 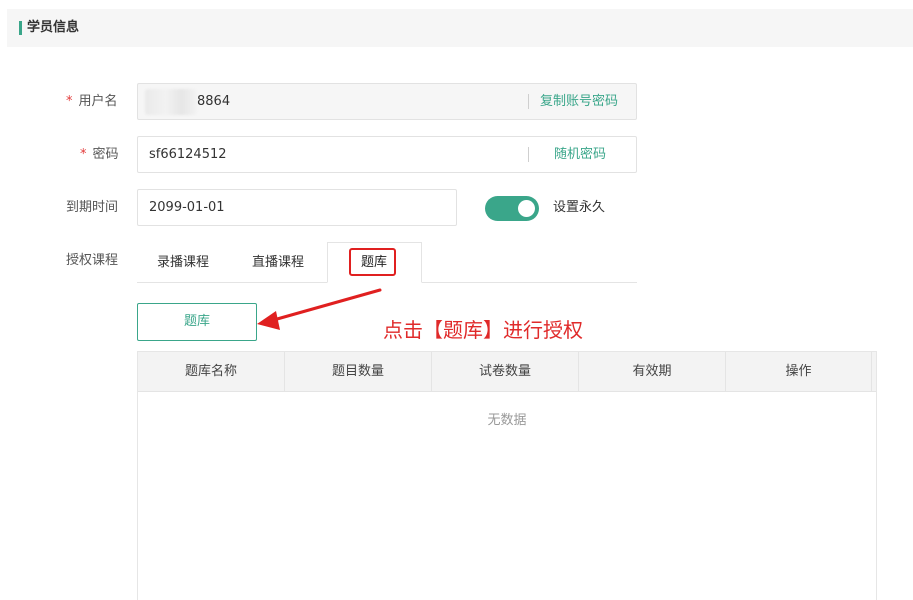 What do you see at coordinates (799, 372) in the screenshot?
I see `column-header: 操作` at bounding box center [799, 372].